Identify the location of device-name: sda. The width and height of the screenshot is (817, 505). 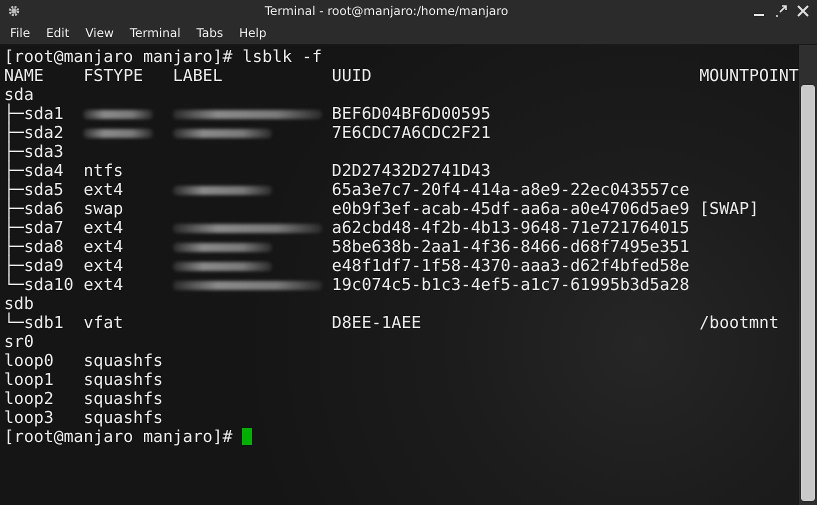
(19, 94).